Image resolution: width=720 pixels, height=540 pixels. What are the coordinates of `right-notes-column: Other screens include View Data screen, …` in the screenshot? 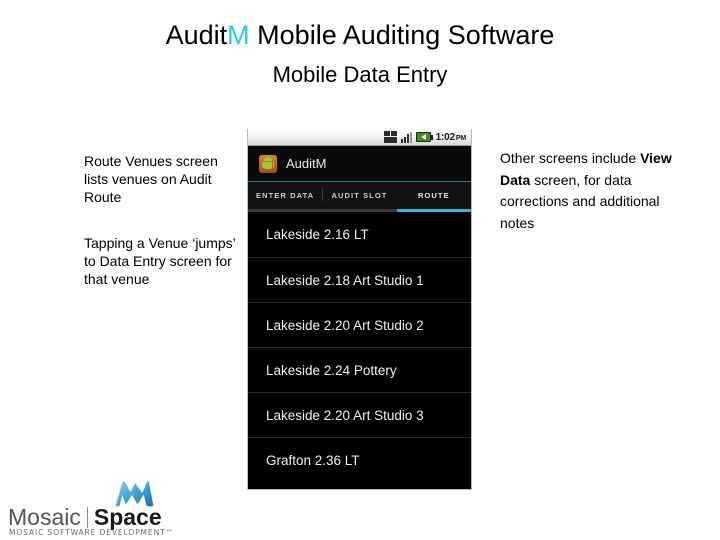 It's located at (590, 191).